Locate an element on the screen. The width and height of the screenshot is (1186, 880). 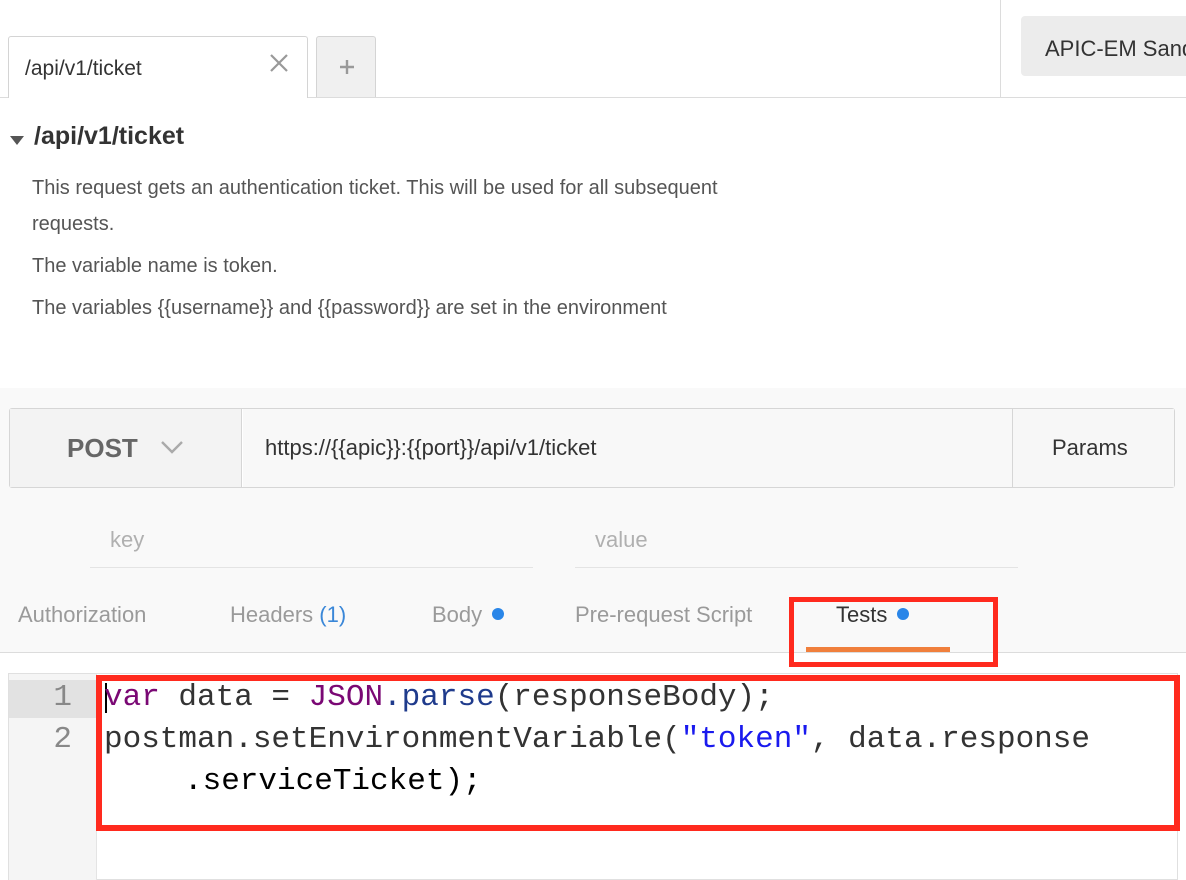
tab-pre-request-script-label: Pre-request Script is located at coordinates (664, 614).